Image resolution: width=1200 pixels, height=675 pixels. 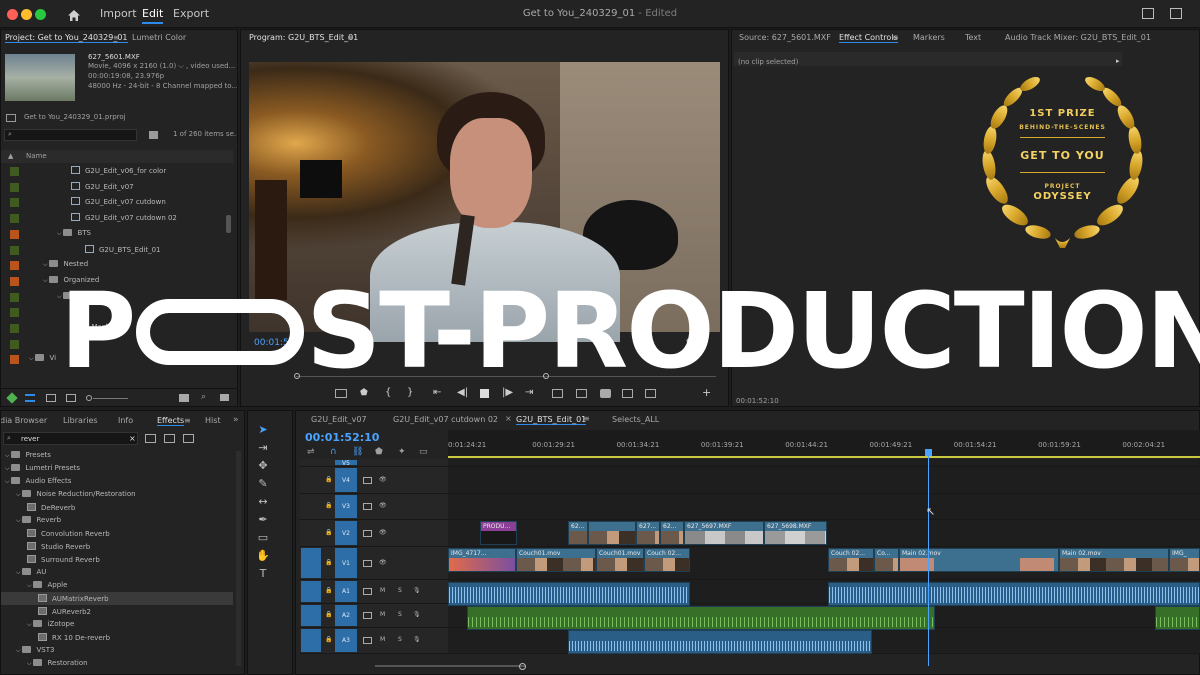 I want to click on effects-scrollbar, so click(x=238, y=558).